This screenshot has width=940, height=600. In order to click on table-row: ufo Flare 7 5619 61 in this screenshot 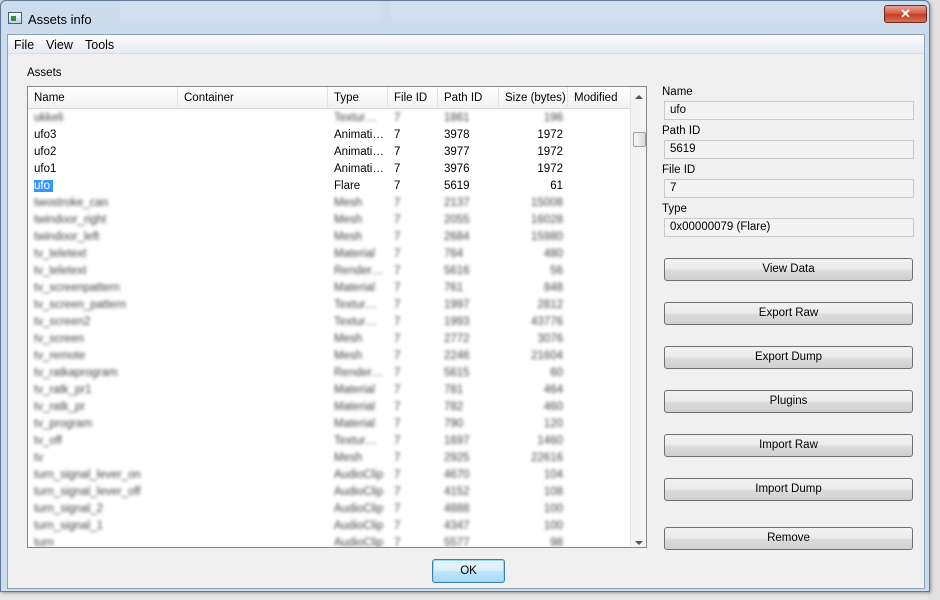, I will do `click(329, 186)`.